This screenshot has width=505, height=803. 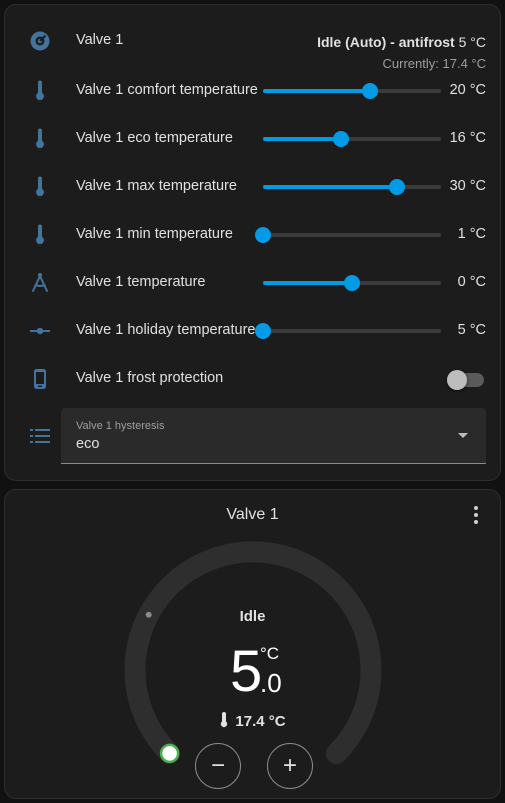 I want to click on target-integer: 5, so click(x=246, y=671).